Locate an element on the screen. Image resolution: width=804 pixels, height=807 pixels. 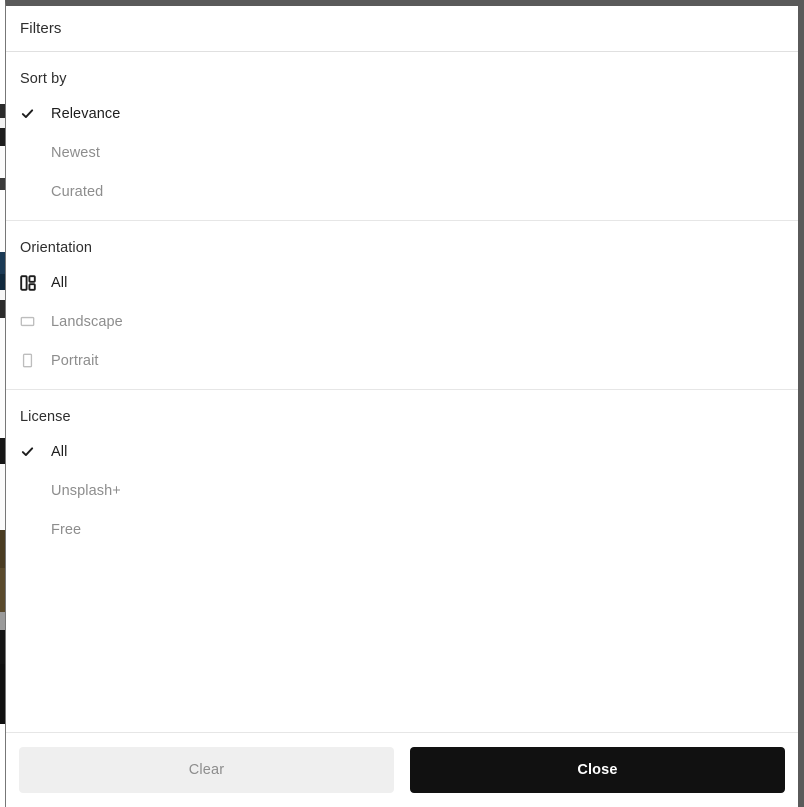
orientation-landscape-icon is located at coordinates (32, 322).